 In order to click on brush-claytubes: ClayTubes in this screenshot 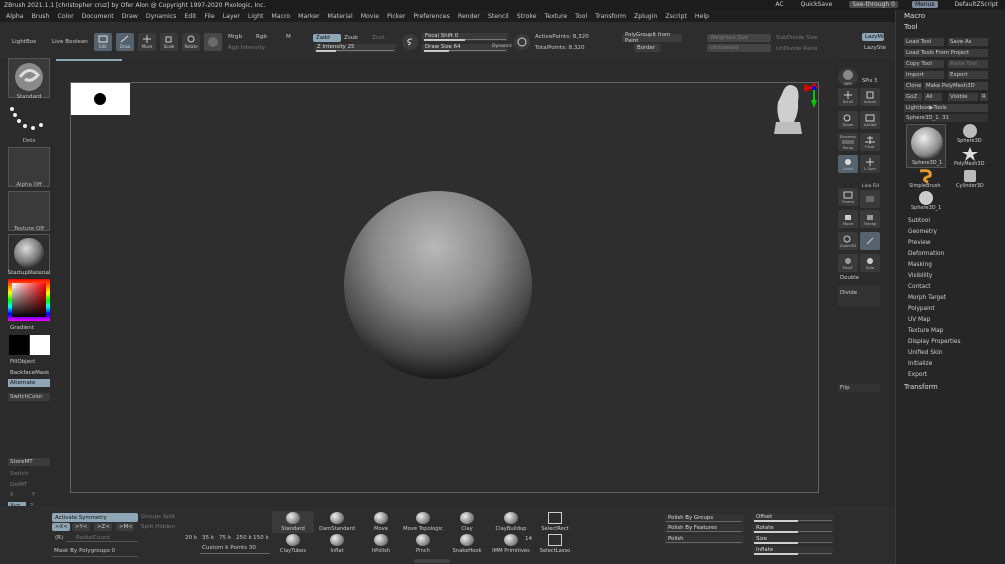, I will do `click(293, 549)`.